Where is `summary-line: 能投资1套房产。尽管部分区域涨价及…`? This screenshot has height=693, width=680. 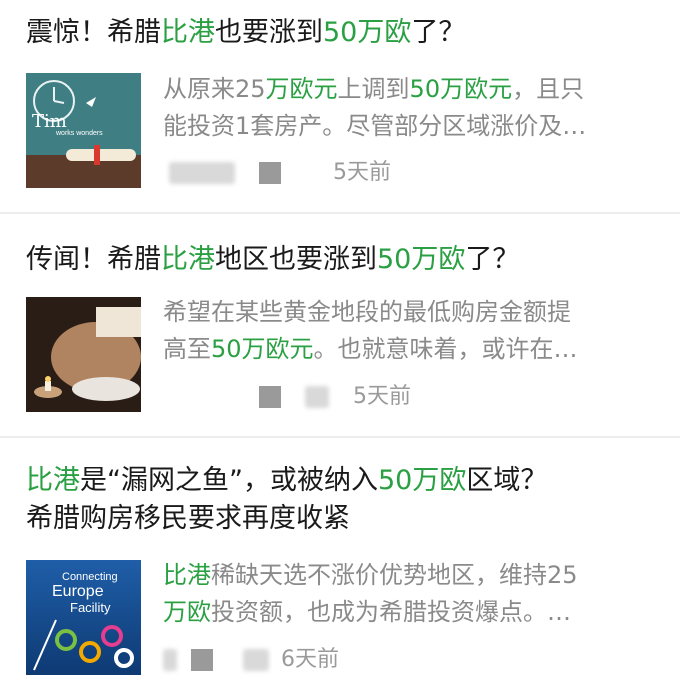
summary-line: 能投资1套房产。尽管部分区域涨价及… is located at coordinates (413, 126).